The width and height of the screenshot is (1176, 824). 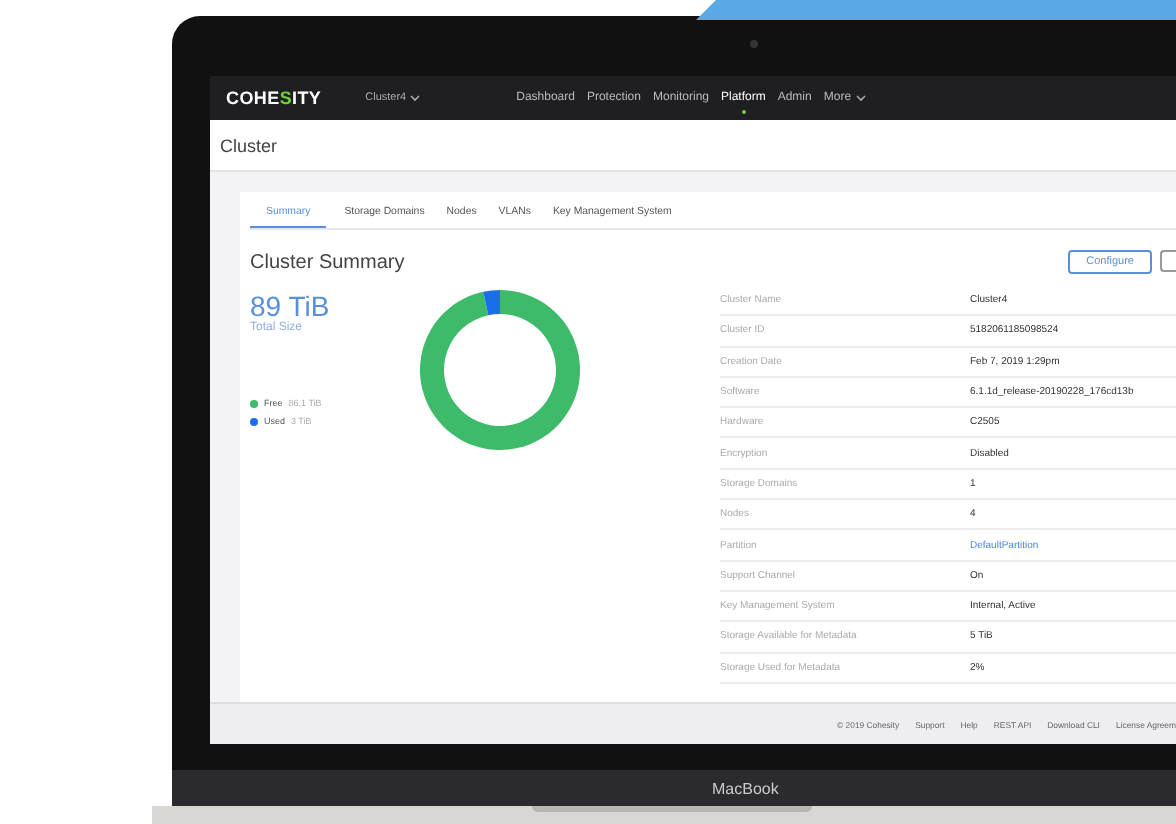 What do you see at coordinates (274, 98) in the screenshot?
I see `logo: COHESITY` at bounding box center [274, 98].